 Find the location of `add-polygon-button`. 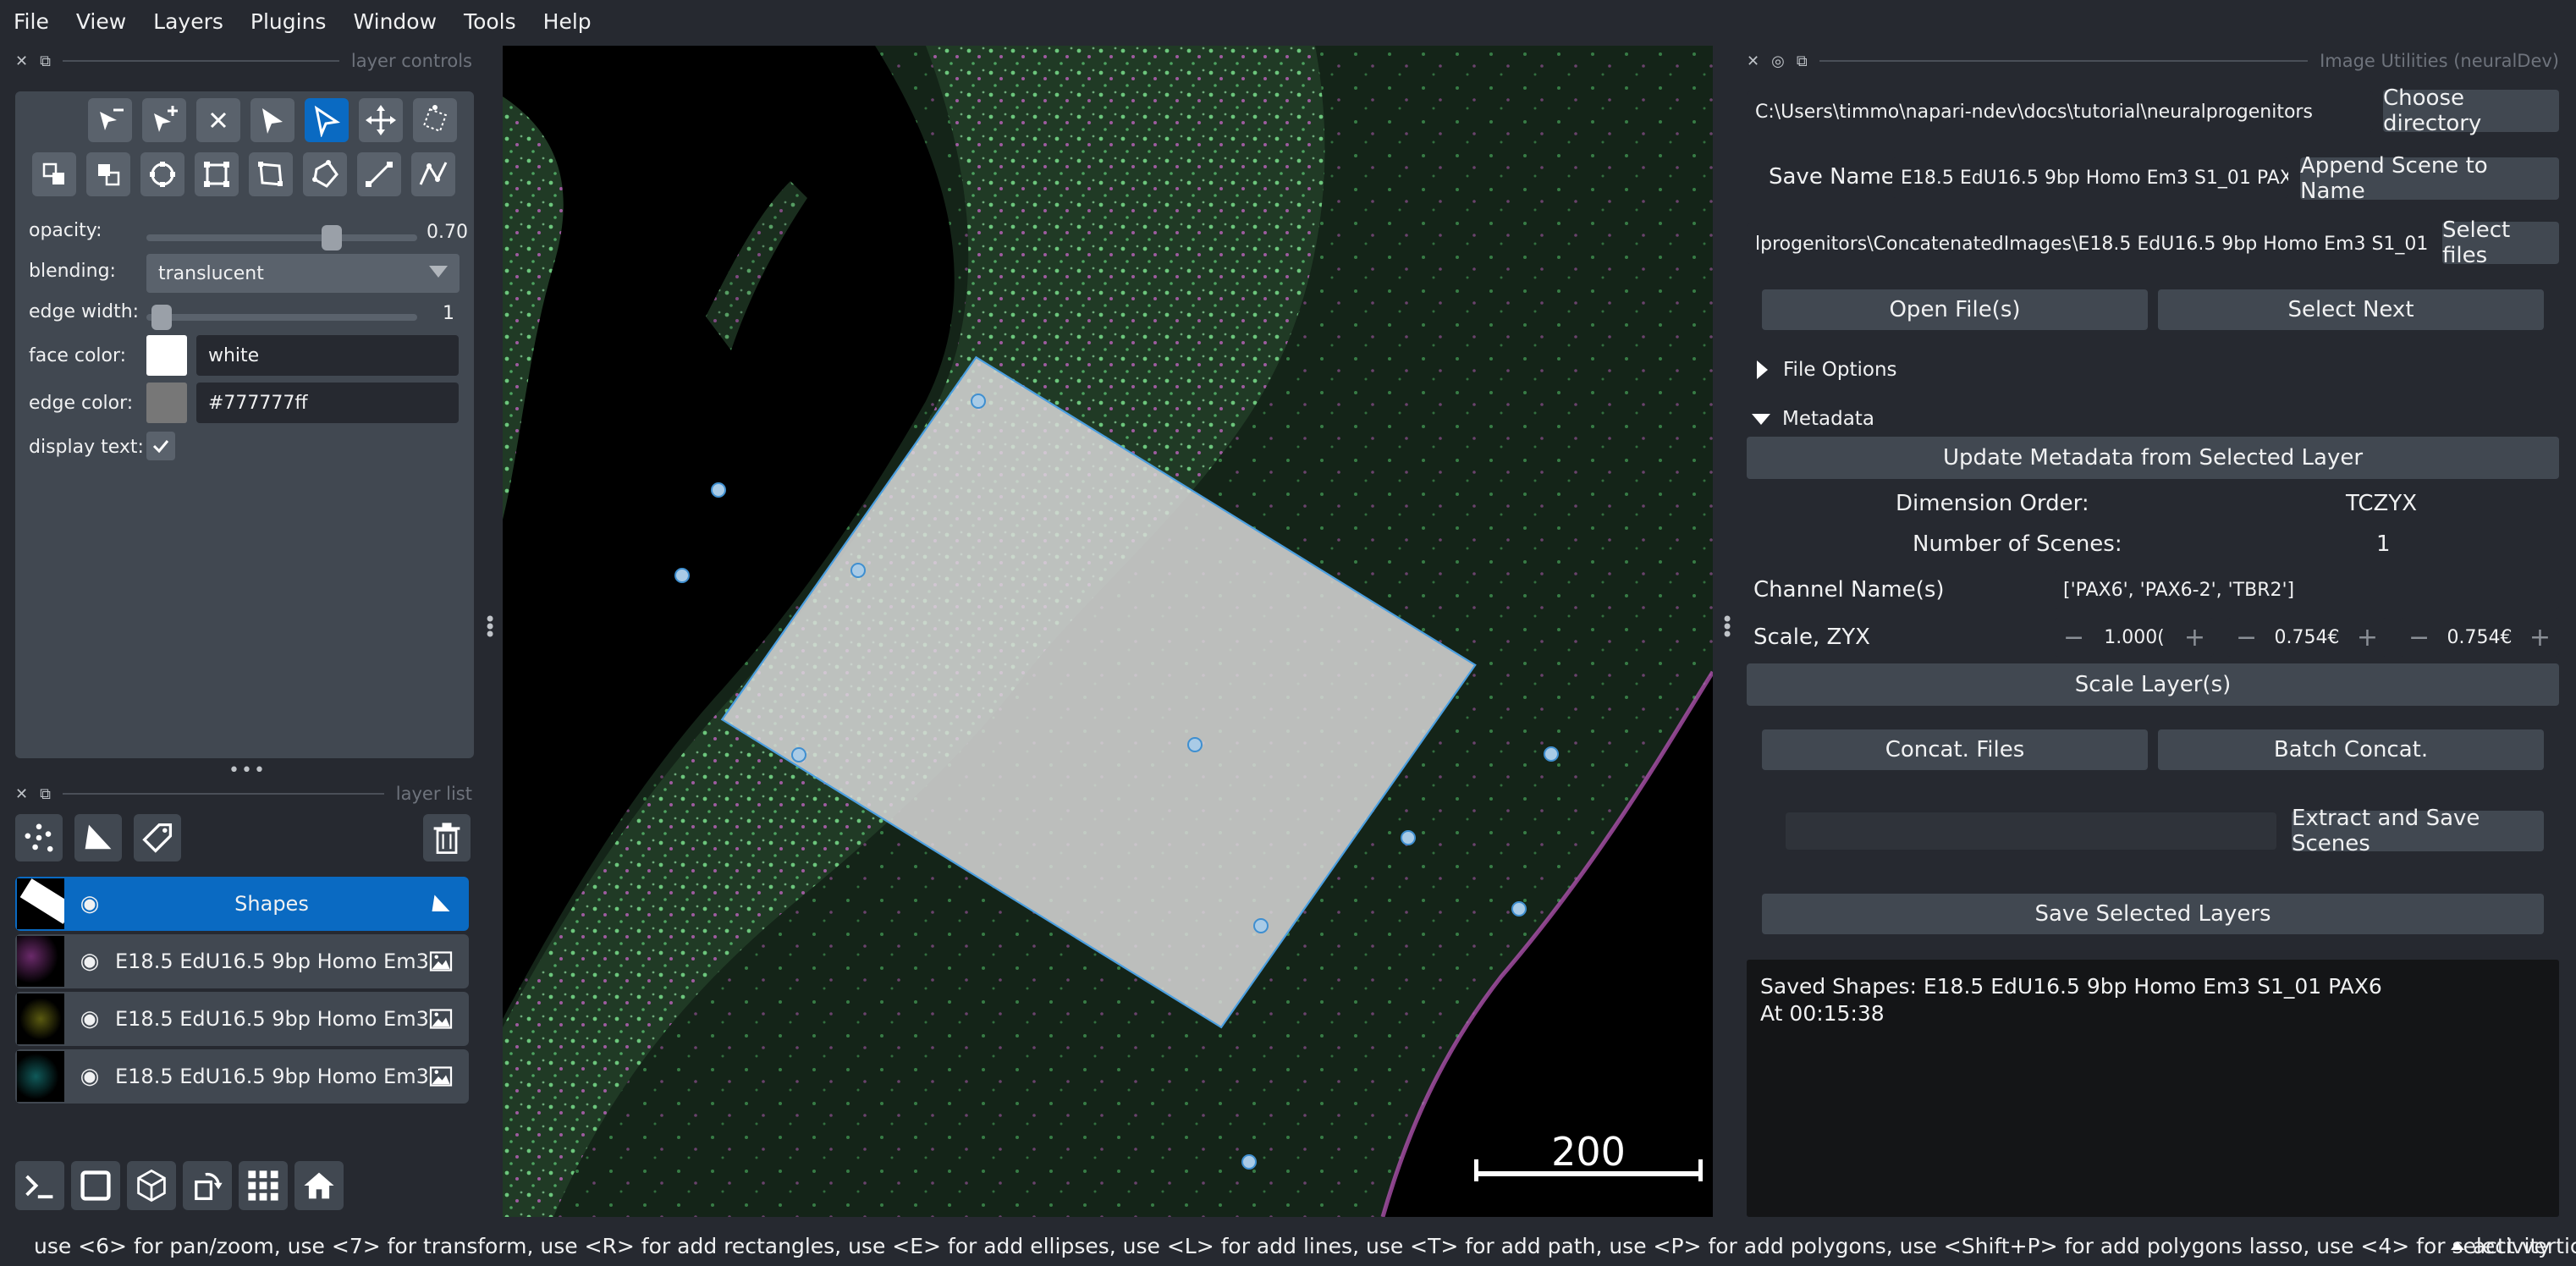

add-polygon-button is located at coordinates (271, 174).